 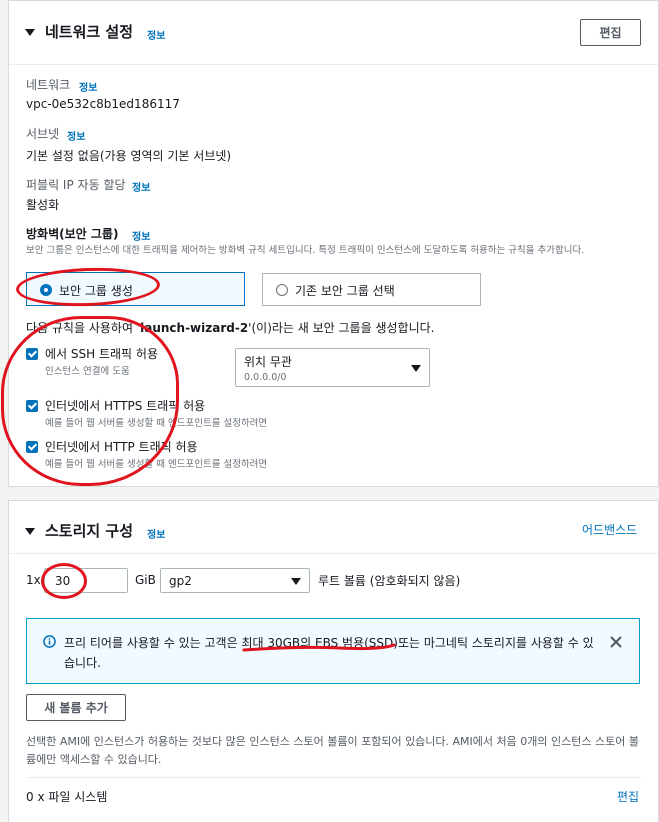 What do you see at coordinates (103, 104) in the screenshot?
I see `network-value: vpc-0e532c8b1ed186117` at bounding box center [103, 104].